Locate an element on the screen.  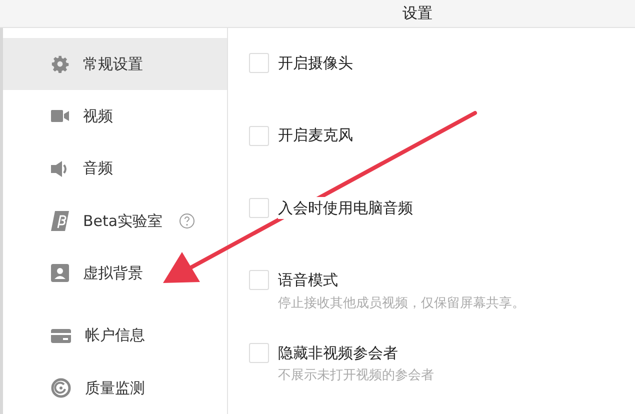
person-icon is located at coordinates (60, 273).